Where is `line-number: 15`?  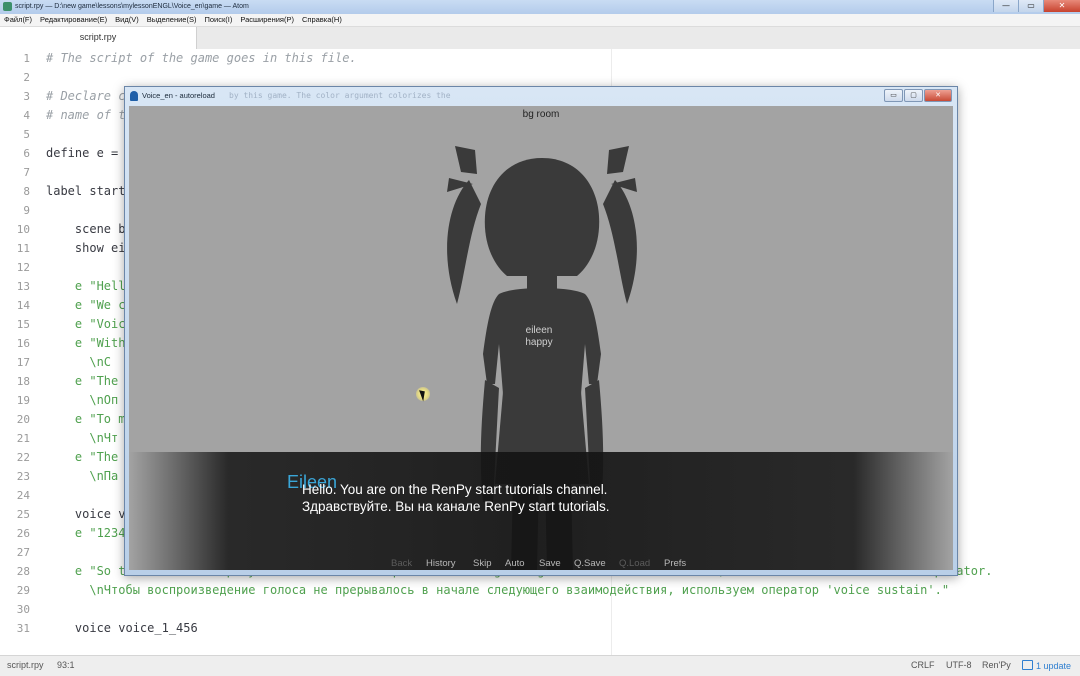 line-number: 15 is located at coordinates (23, 324).